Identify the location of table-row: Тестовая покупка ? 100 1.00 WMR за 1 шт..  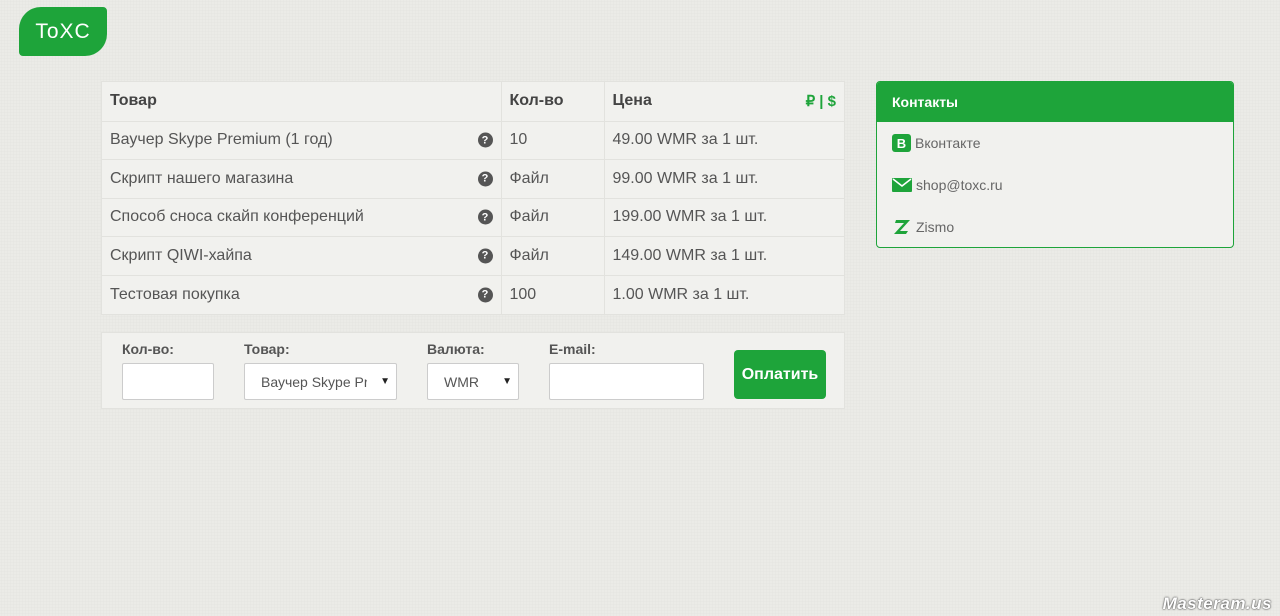
(473, 294).